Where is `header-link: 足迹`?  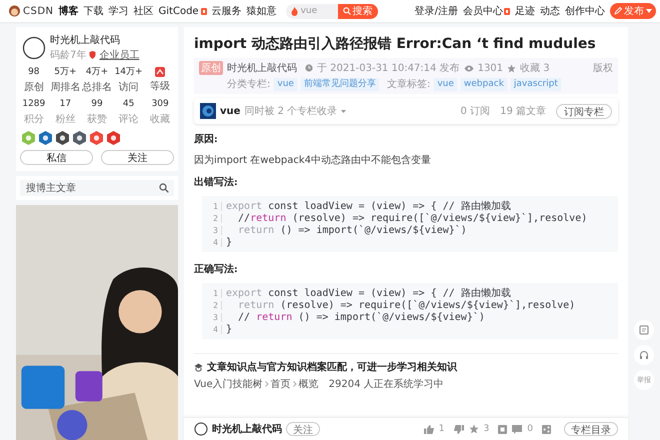
header-link: 足迹 is located at coordinates (525, 11).